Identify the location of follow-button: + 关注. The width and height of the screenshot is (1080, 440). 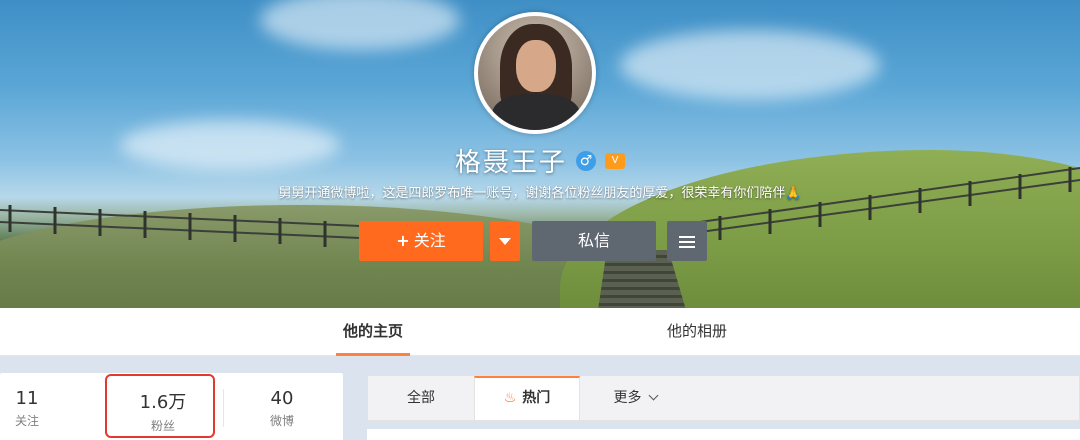
(421, 241).